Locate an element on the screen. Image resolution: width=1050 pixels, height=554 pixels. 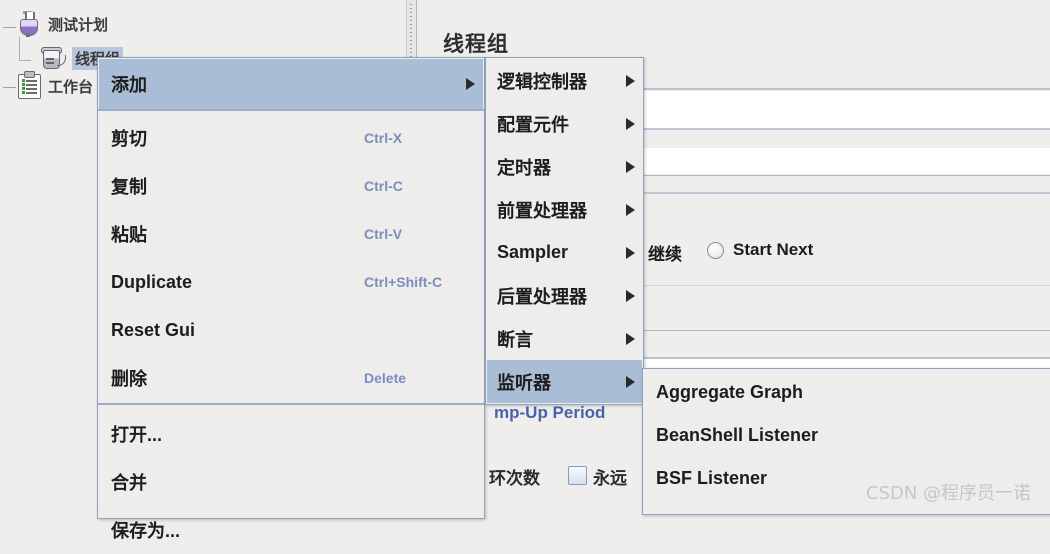
page-title: 线程组 is located at coordinates (476, 44).